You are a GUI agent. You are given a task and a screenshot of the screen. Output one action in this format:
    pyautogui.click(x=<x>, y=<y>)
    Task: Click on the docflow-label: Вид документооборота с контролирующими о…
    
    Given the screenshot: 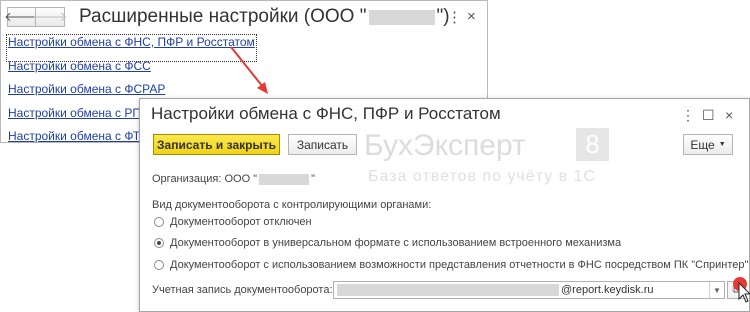 What is the action you would take?
    pyautogui.click(x=292, y=205)
    